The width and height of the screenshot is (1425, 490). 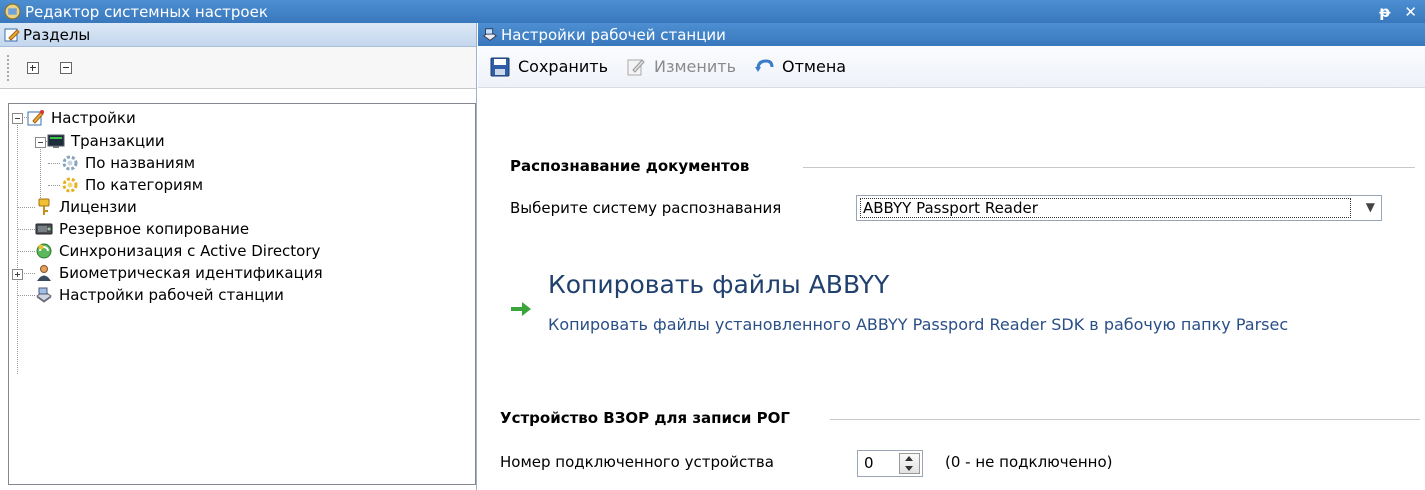 What do you see at coordinates (500, 66) in the screenshot?
I see `floppy-disk-icon` at bounding box center [500, 66].